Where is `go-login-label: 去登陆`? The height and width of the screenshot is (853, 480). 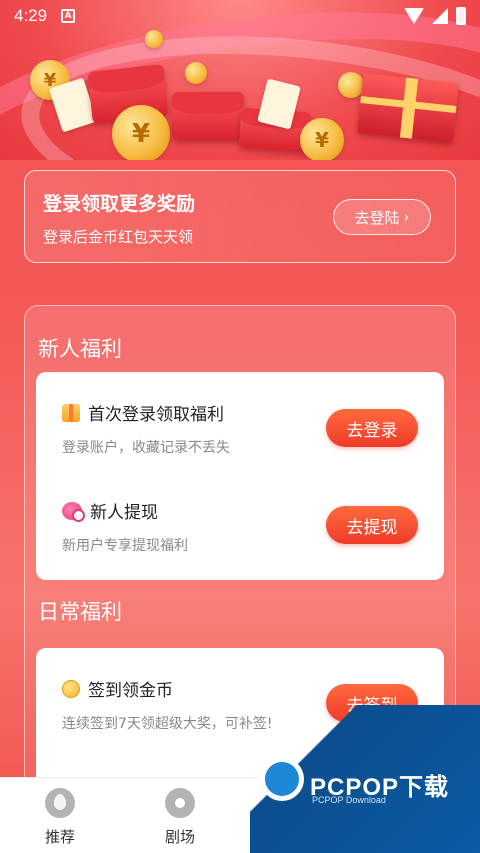
go-login-label: 去登陆 is located at coordinates (377, 217).